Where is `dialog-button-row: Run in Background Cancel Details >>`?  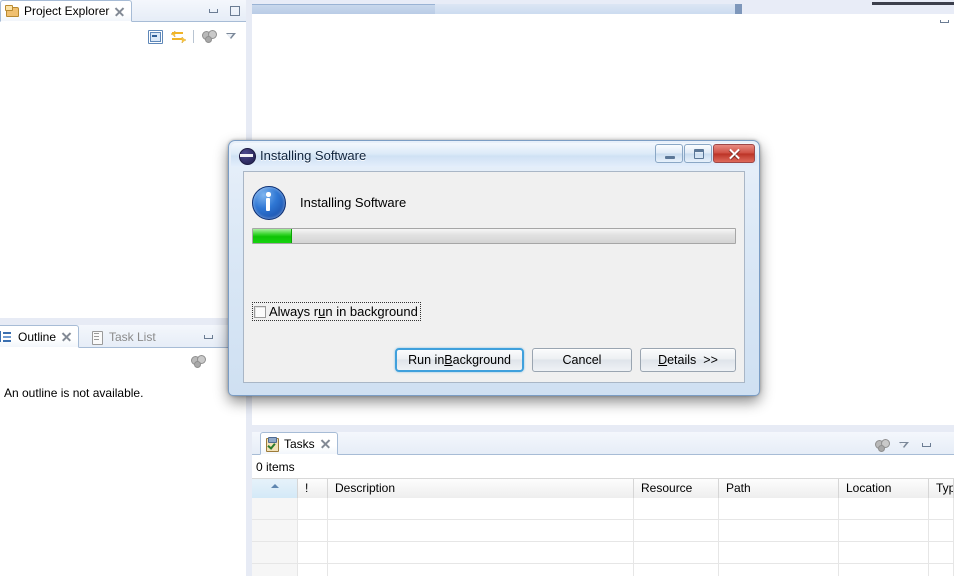 dialog-button-row: Run in Background Cancel Details >> is located at coordinates (565, 360).